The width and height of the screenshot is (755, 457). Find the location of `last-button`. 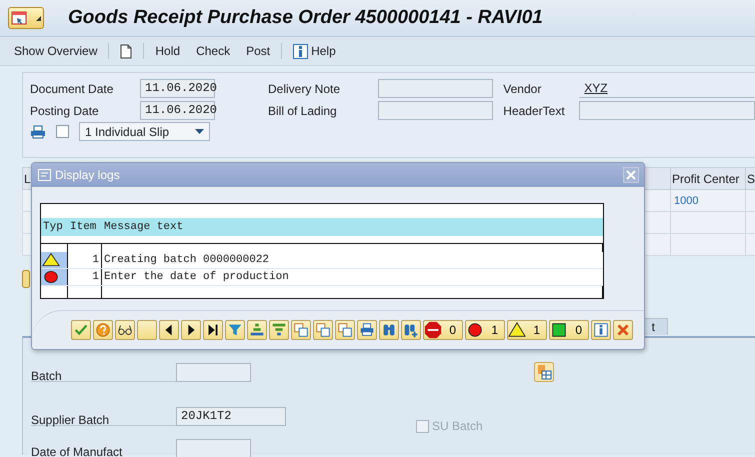

last-button is located at coordinates (213, 330).